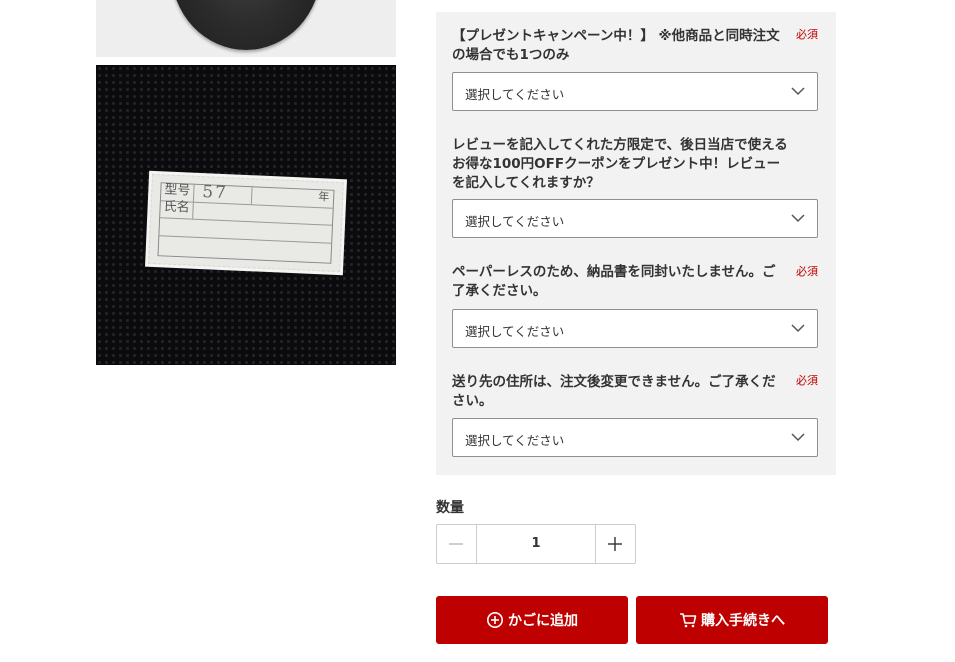  I want to click on quantity-stepper: 1, so click(536, 544).